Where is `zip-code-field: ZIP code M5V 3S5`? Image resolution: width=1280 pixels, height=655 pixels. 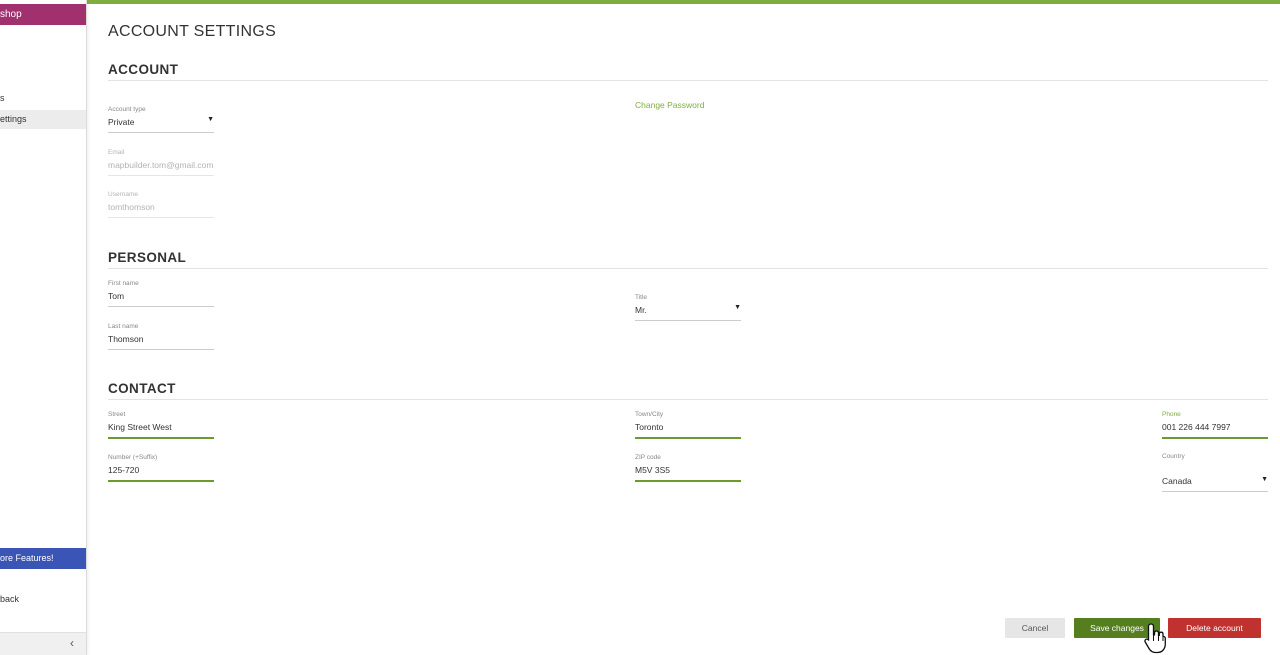
zip-code-field: ZIP code M5V 3S5 is located at coordinates (688, 467).